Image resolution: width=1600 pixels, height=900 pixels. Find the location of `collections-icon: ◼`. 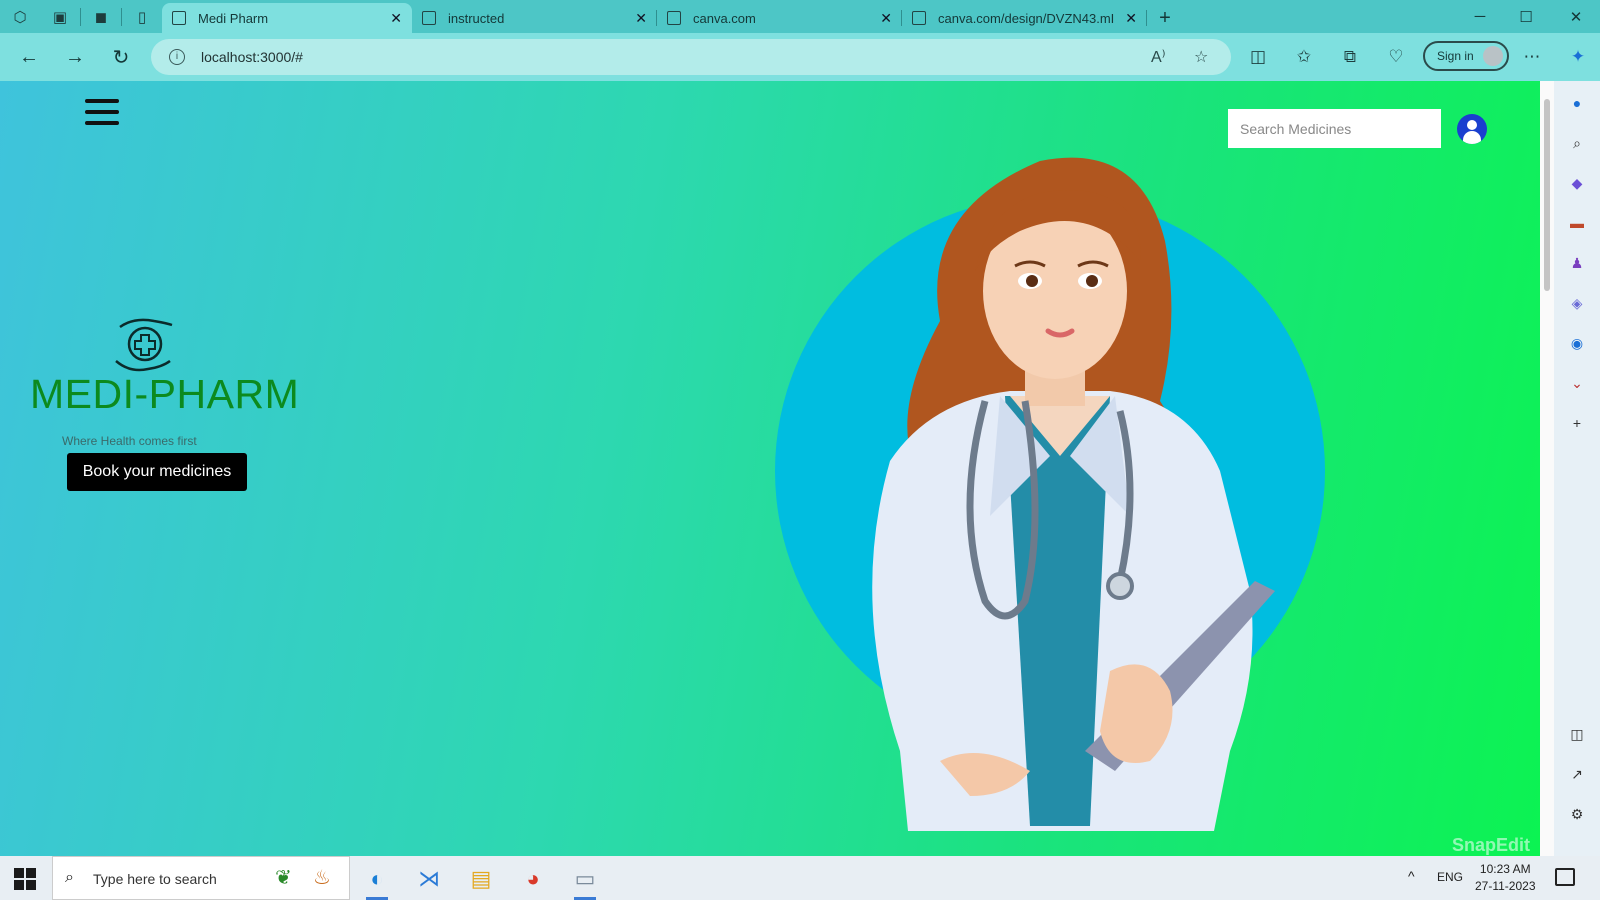

collections-icon: ◼ is located at coordinates (101, 16).